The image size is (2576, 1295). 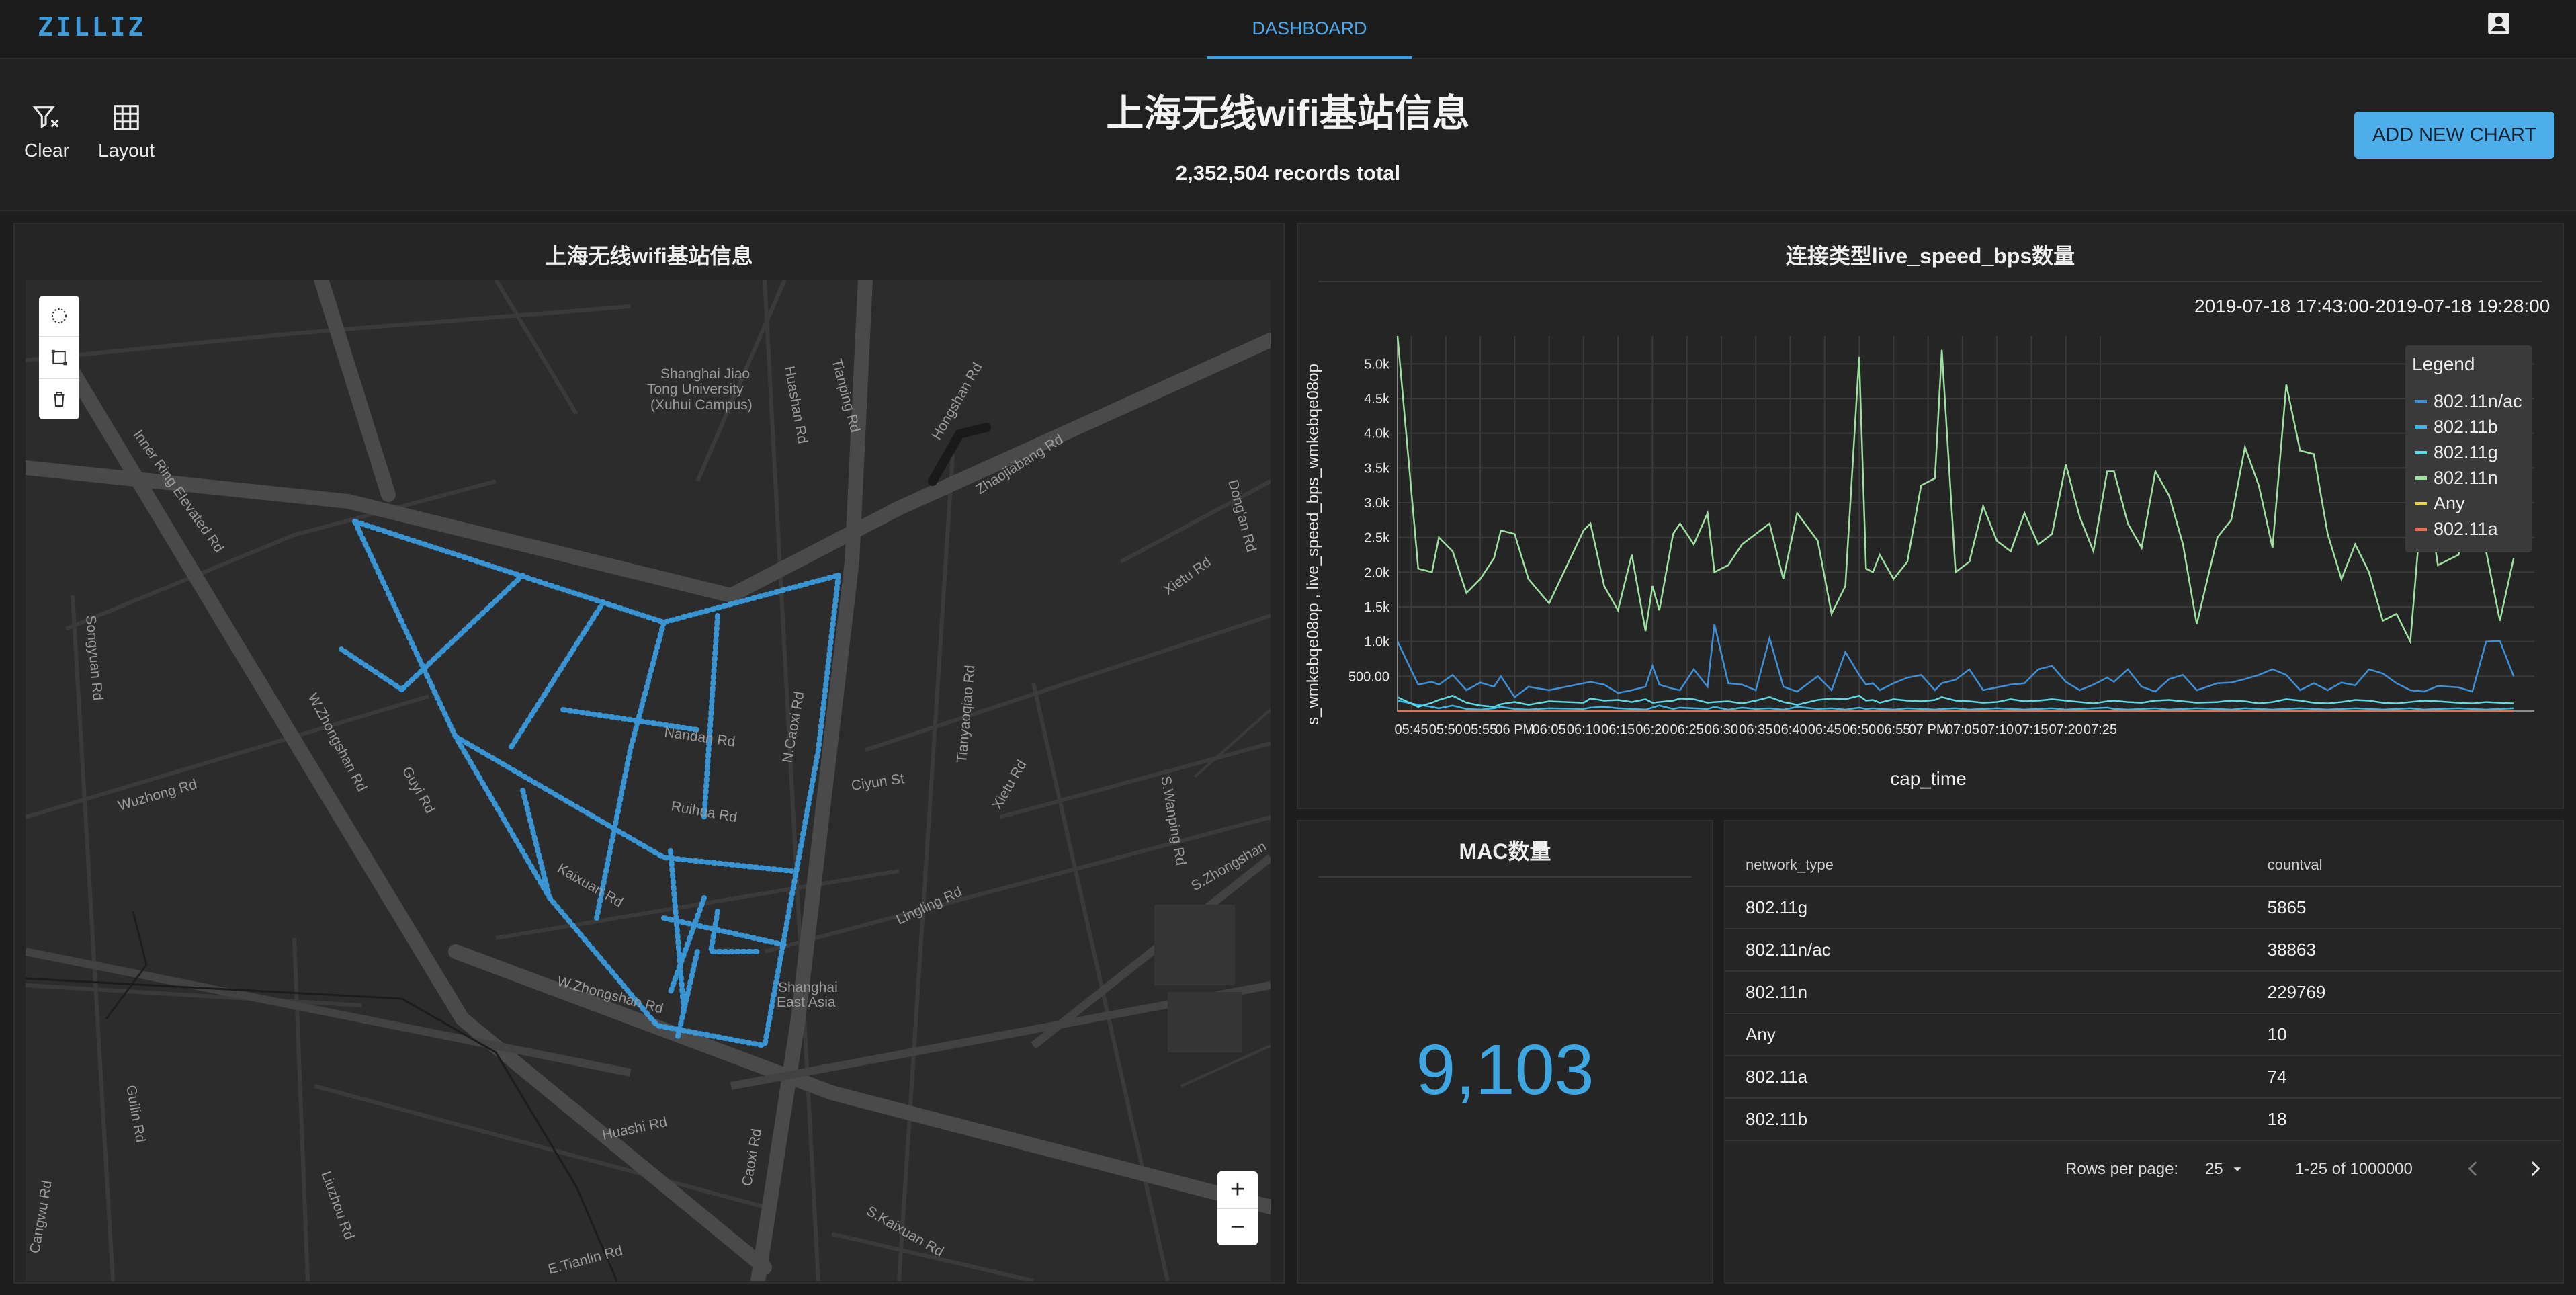 I want to click on chart-time-range: 2019-07-18 17:43:00-2019-07-18 19:28:00, so click(x=2372, y=306).